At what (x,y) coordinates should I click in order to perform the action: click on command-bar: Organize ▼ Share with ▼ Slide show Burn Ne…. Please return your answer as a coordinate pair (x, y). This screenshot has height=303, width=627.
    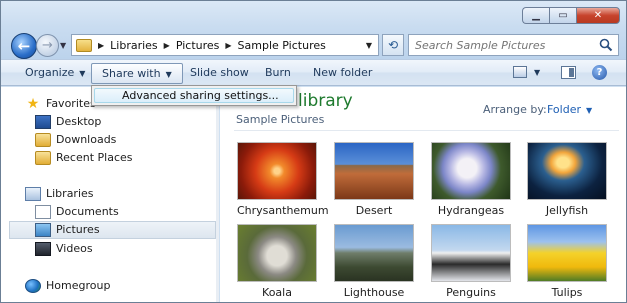
    Looking at the image, I should click on (313, 72).